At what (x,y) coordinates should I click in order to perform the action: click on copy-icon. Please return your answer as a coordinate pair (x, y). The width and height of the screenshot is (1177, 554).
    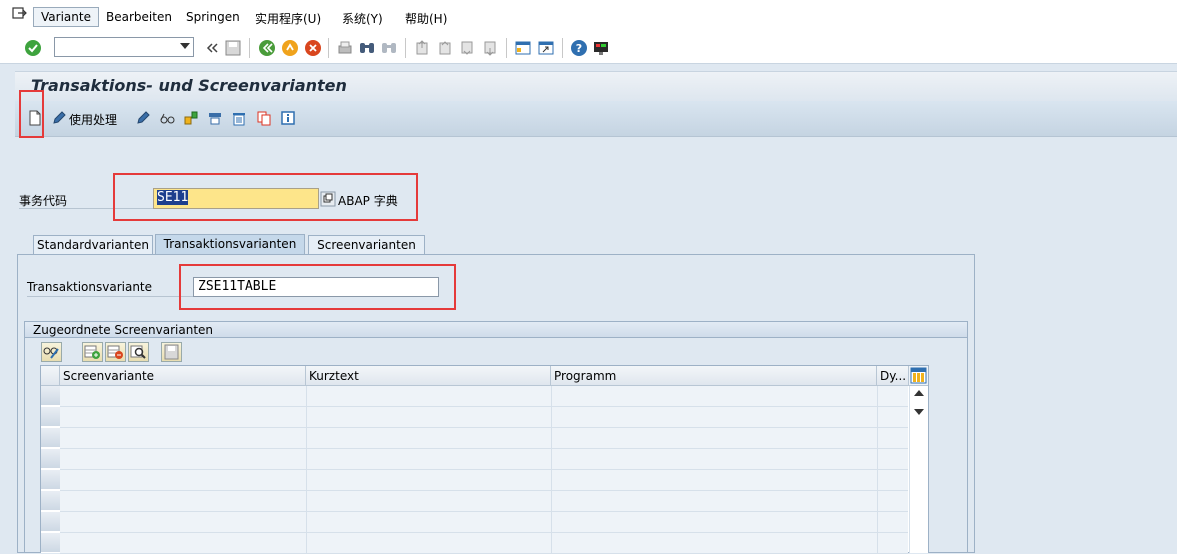
    Looking at the image, I should click on (264, 118).